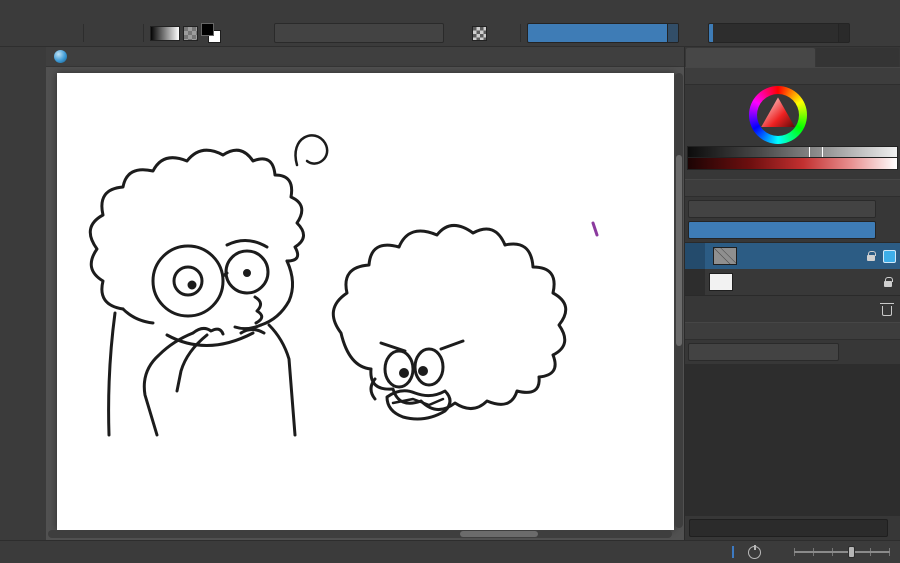  Describe the element at coordinates (842, 552) in the screenshot. I see `zoom-slider` at that location.